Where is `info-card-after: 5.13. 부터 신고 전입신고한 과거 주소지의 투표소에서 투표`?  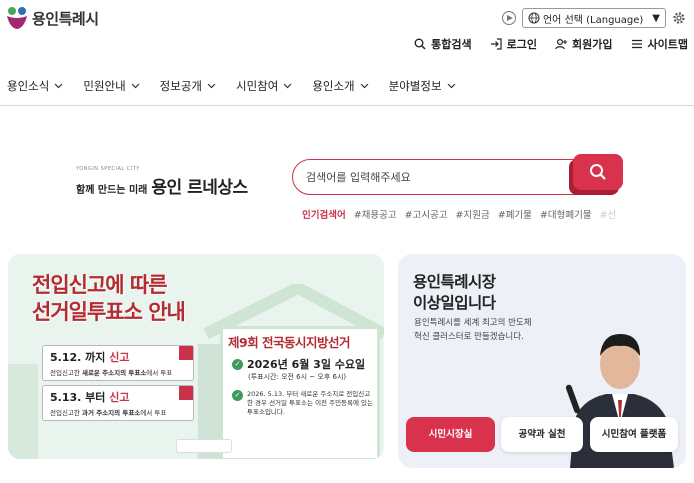
info-card-after: 5.13. 부터 신고 전입신고한 과거 주소지의 투표소에서 투표 is located at coordinates (118, 403).